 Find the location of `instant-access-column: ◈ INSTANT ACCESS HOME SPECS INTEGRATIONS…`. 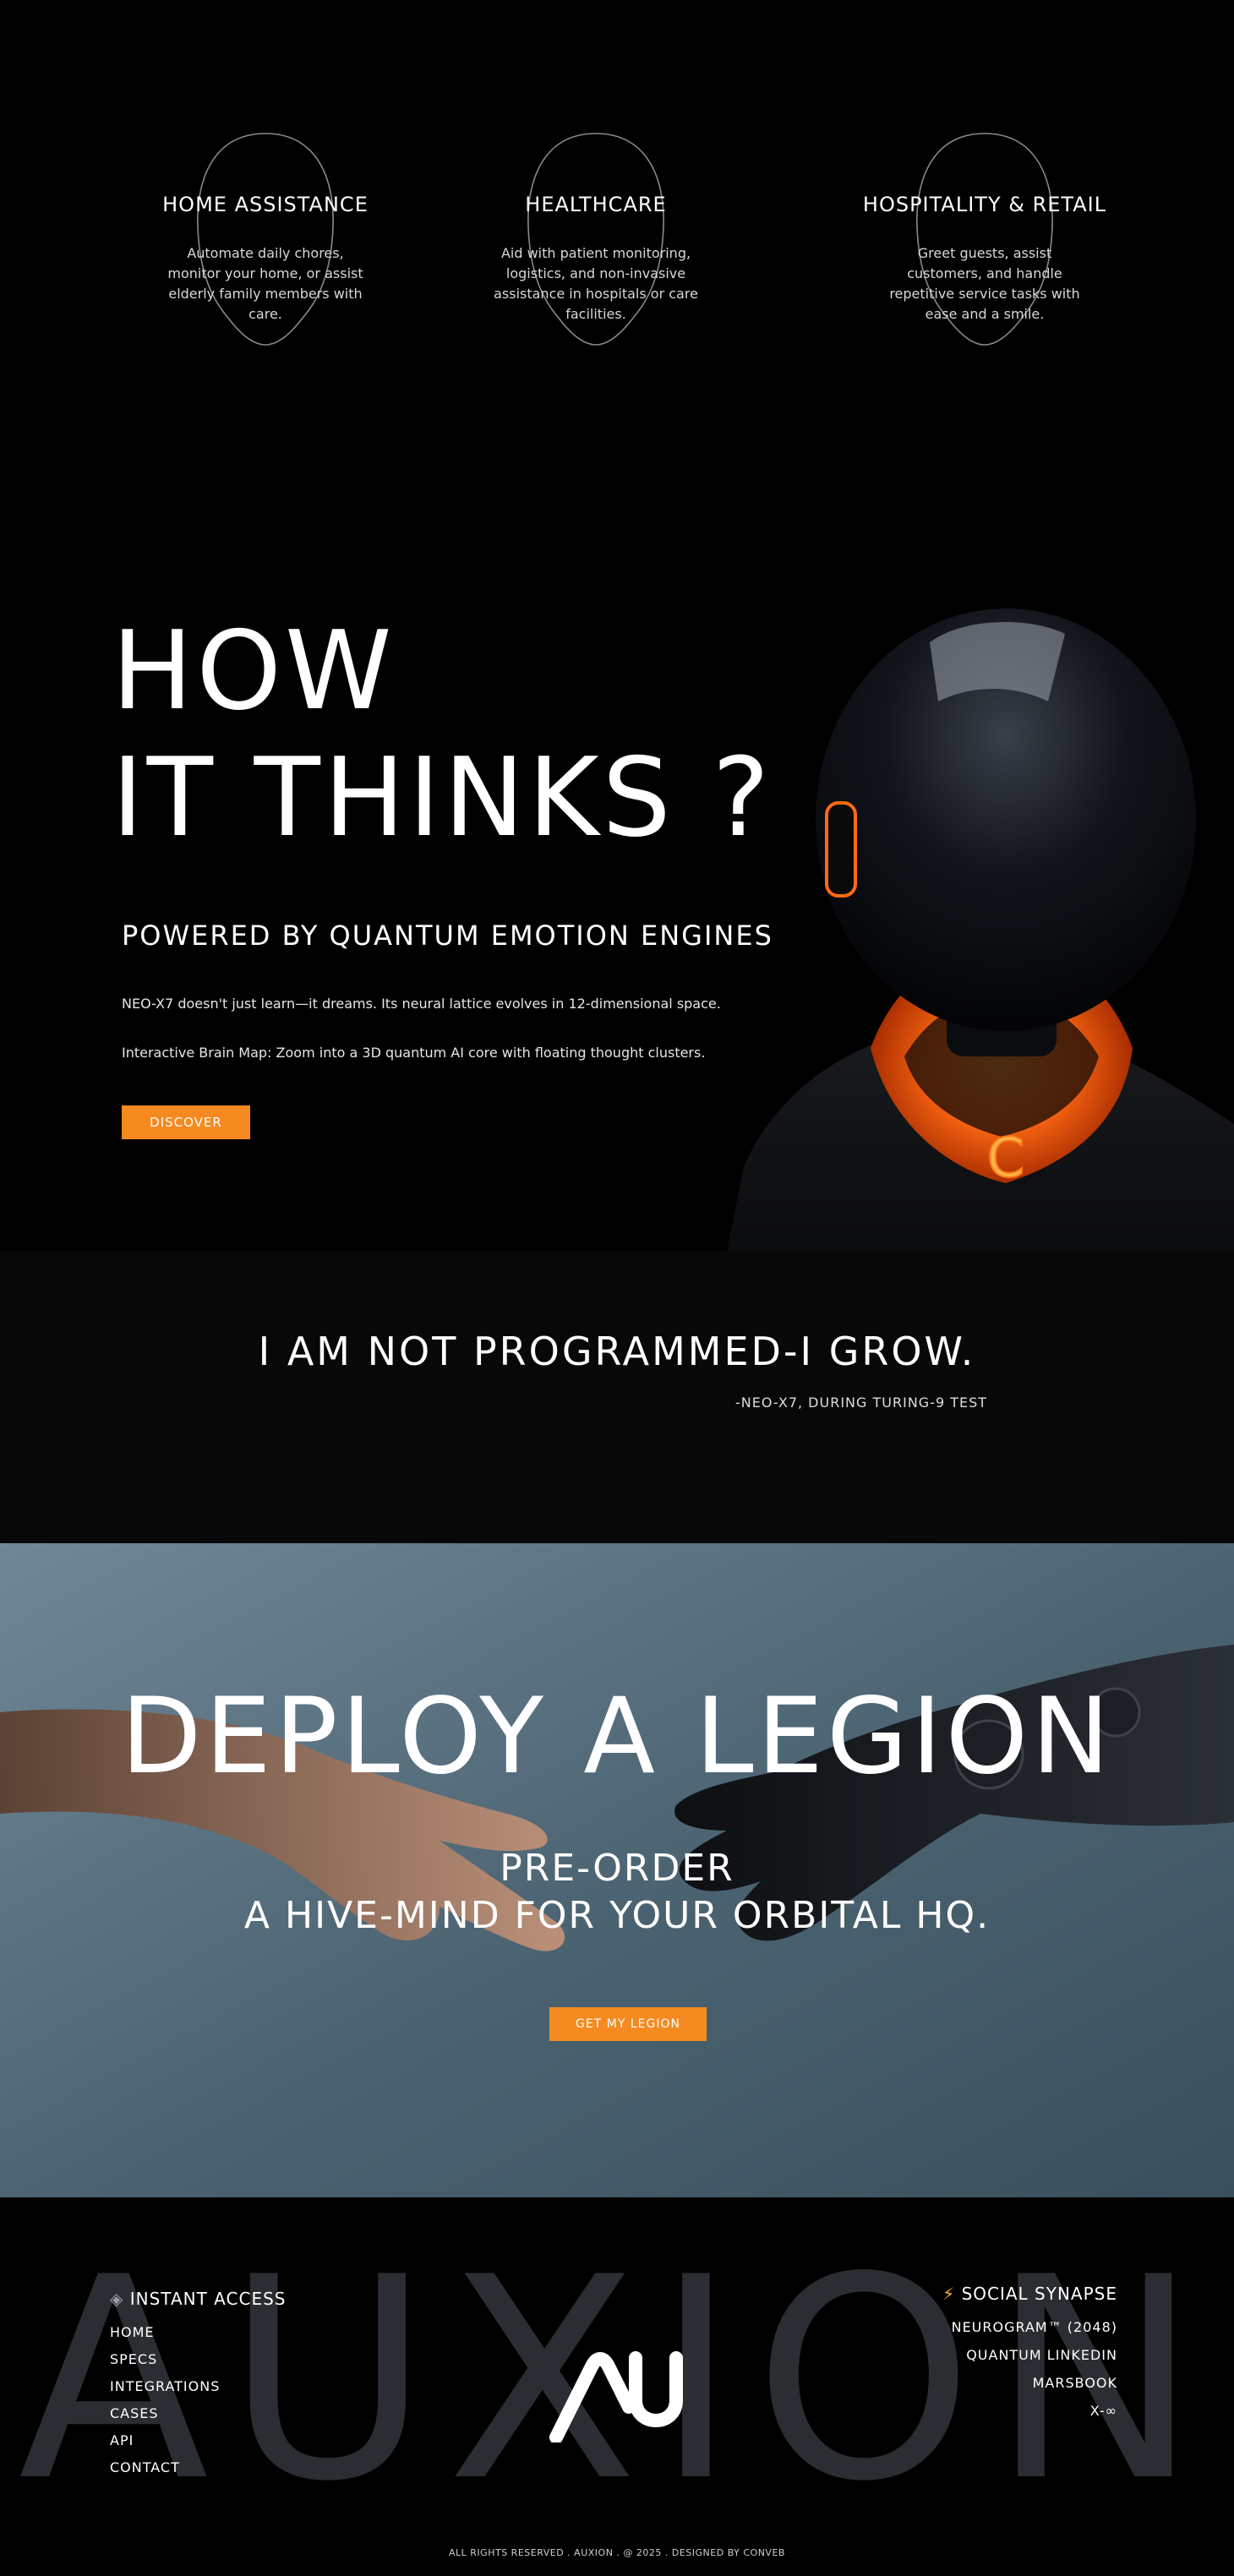

instant-access-column: ◈ INSTANT ACCESS HOME SPECS INTEGRATIONS… is located at coordinates (198, 2382).